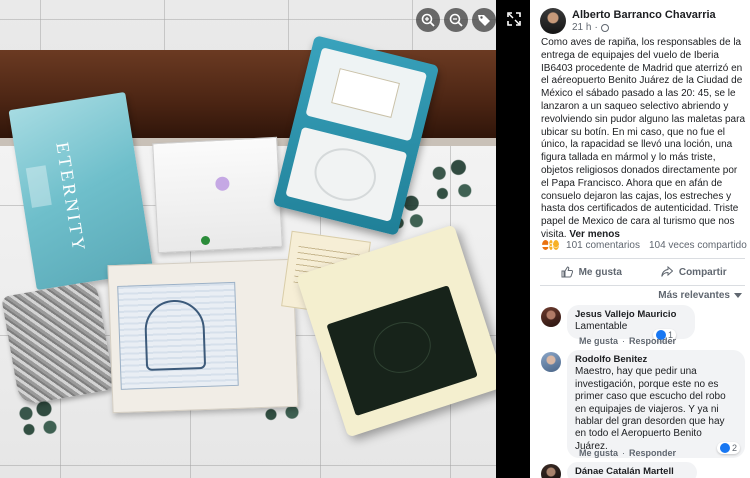  I want to click on zoom-in-icon, so click(428, 20).